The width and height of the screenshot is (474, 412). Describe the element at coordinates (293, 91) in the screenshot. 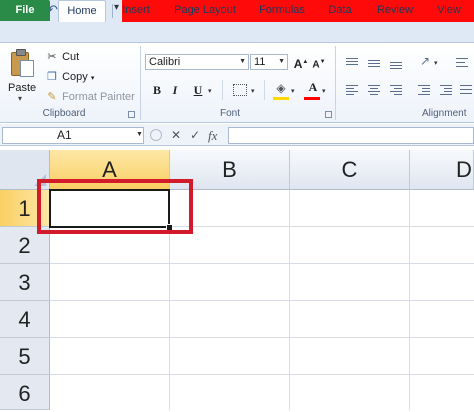

I see `fill-color-dropdown-icon: ▾` at that location.